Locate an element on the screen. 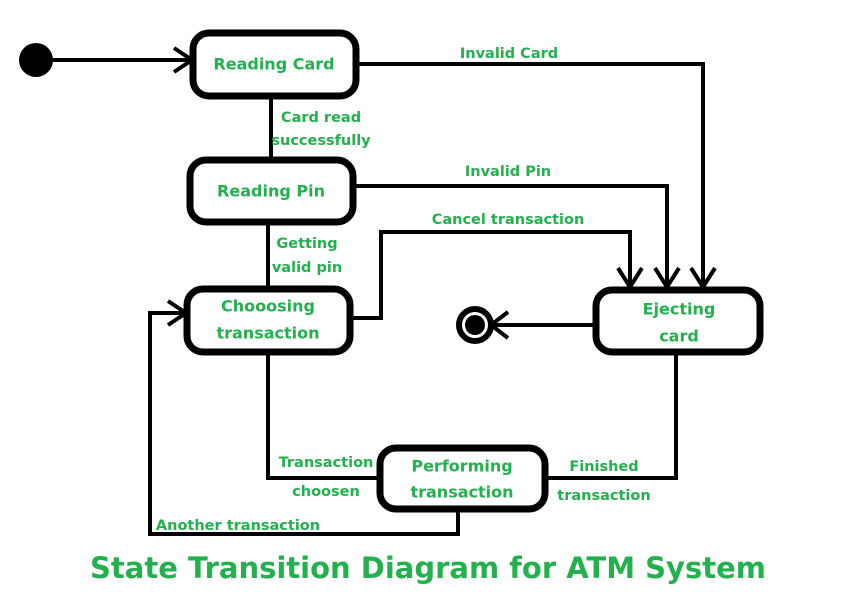 The image size is (852, 596). transition-card-ejected-to-final is located at coordinates (541, 325).